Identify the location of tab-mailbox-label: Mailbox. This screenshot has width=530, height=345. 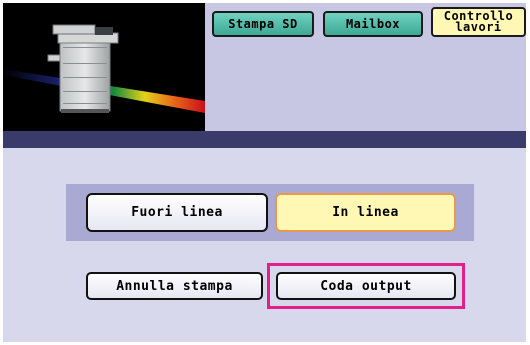
(373, 23).